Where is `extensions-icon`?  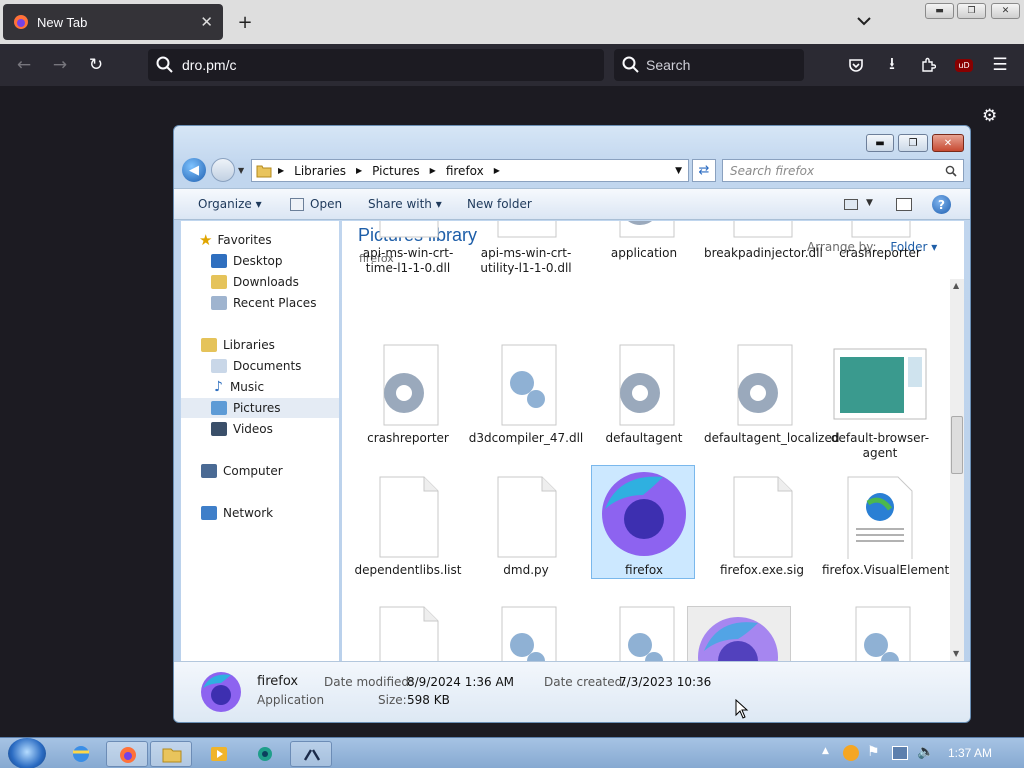 extensions-icon is located at coordinates (928, 65).